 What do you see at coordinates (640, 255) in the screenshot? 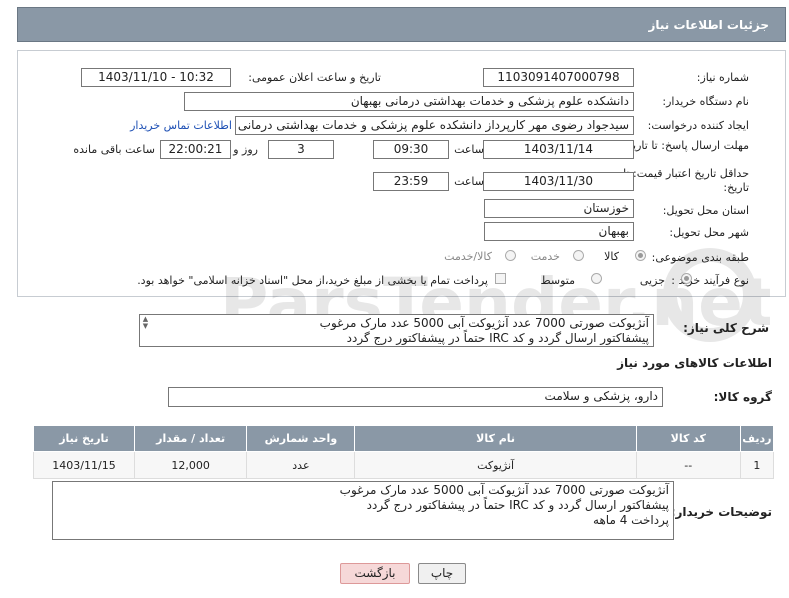
I see `category-radio-goods` at bounding box center [640, 255].